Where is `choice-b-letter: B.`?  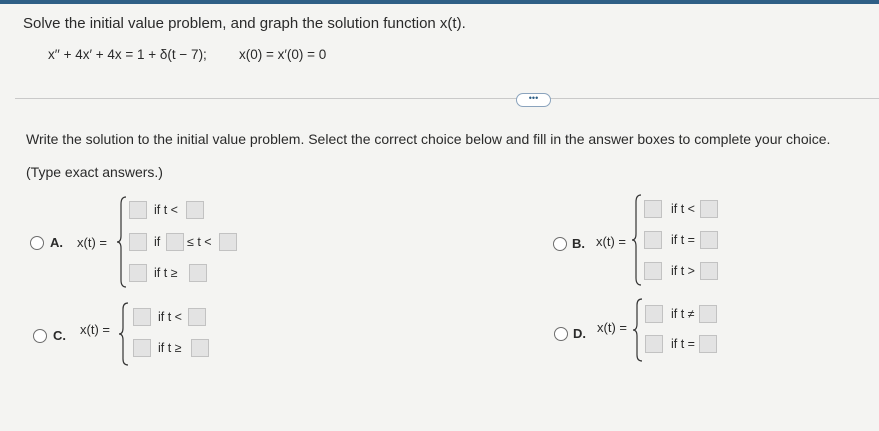
choice-b-letter: B. is located at coordinates (578, 243).